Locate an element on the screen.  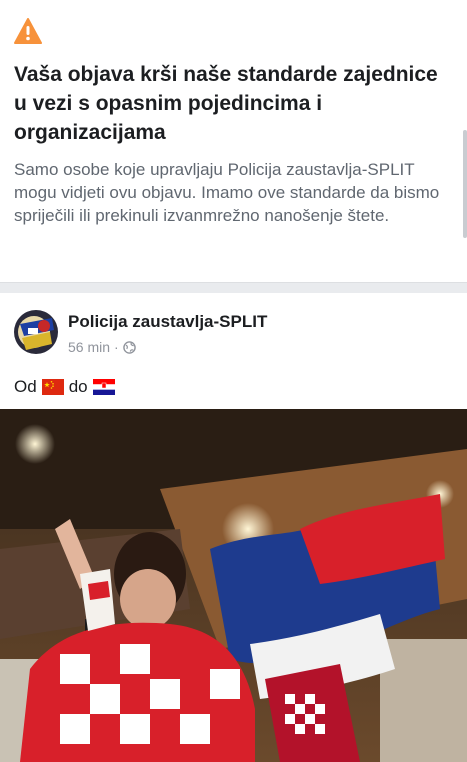
globe-icon is located at coordinates (129, 347).